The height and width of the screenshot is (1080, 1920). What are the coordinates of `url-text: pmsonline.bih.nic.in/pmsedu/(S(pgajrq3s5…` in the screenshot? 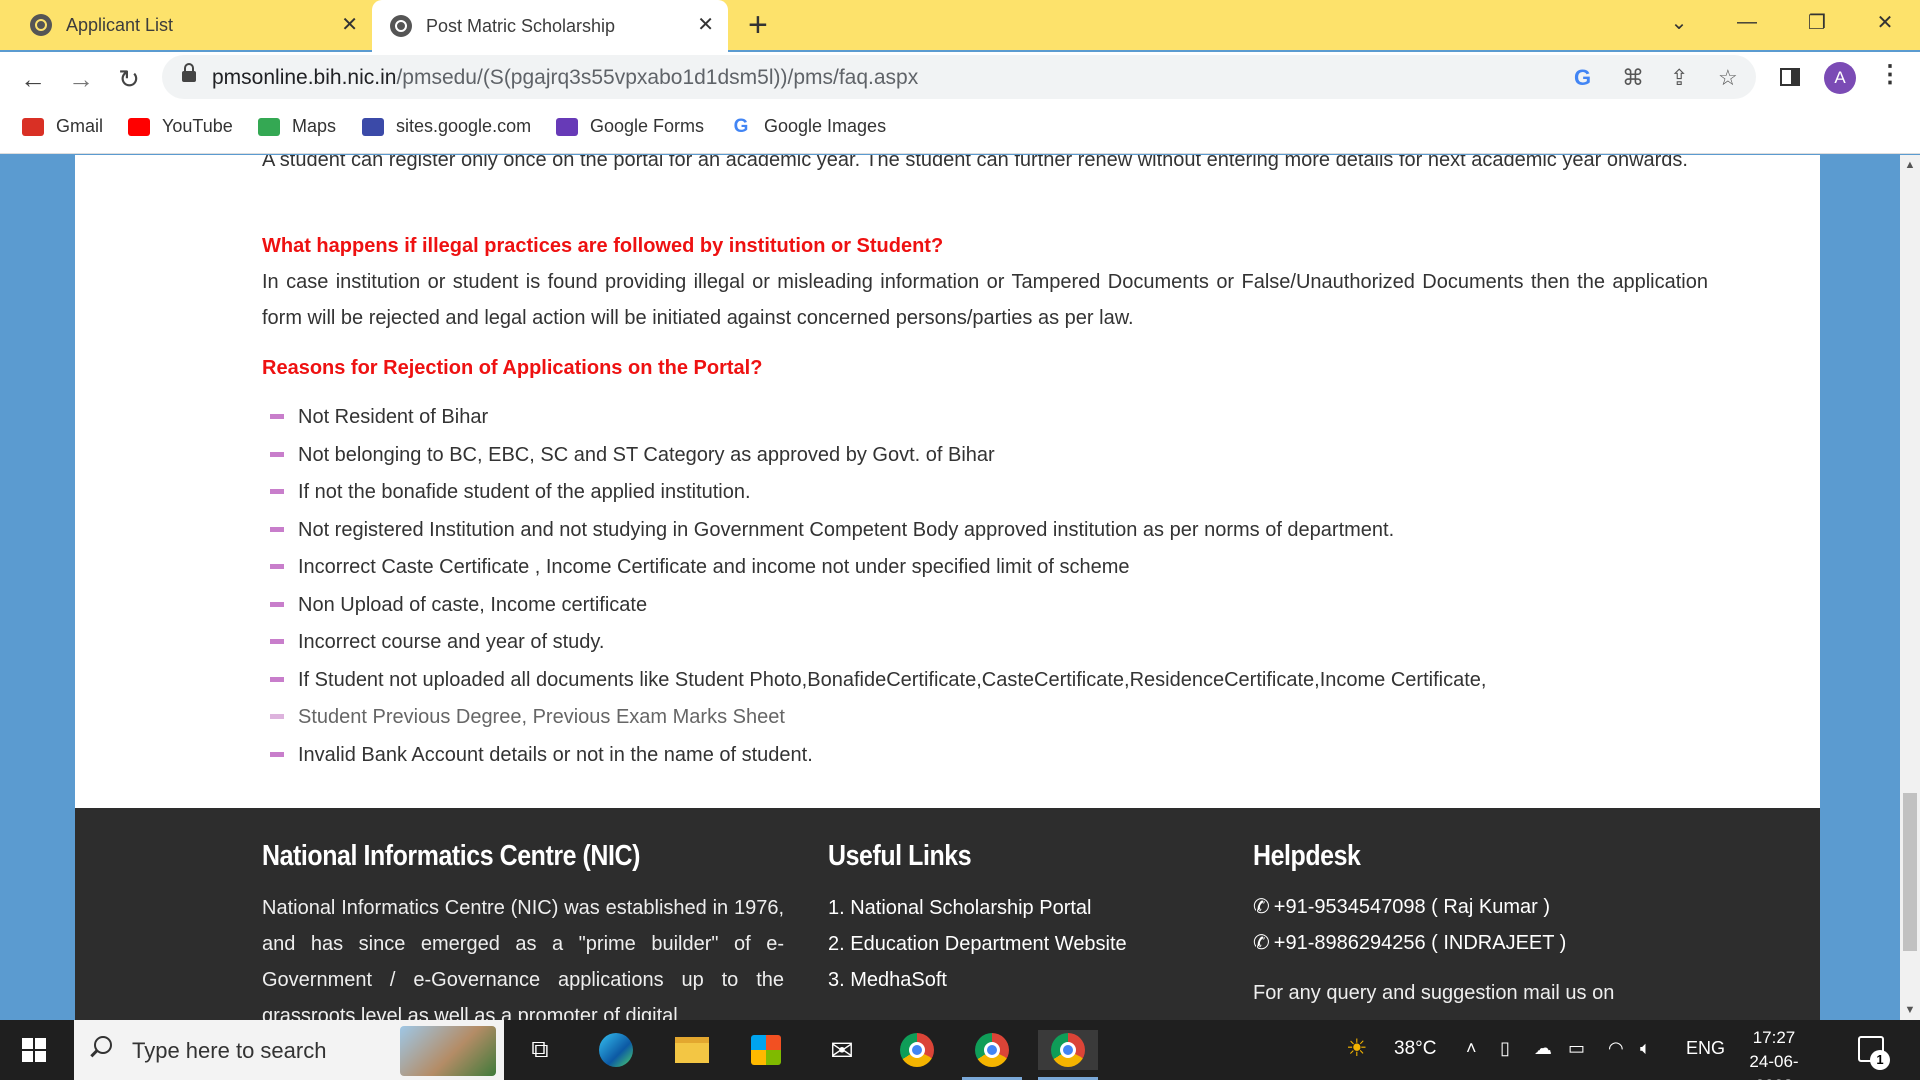 It's located at (565, 78).